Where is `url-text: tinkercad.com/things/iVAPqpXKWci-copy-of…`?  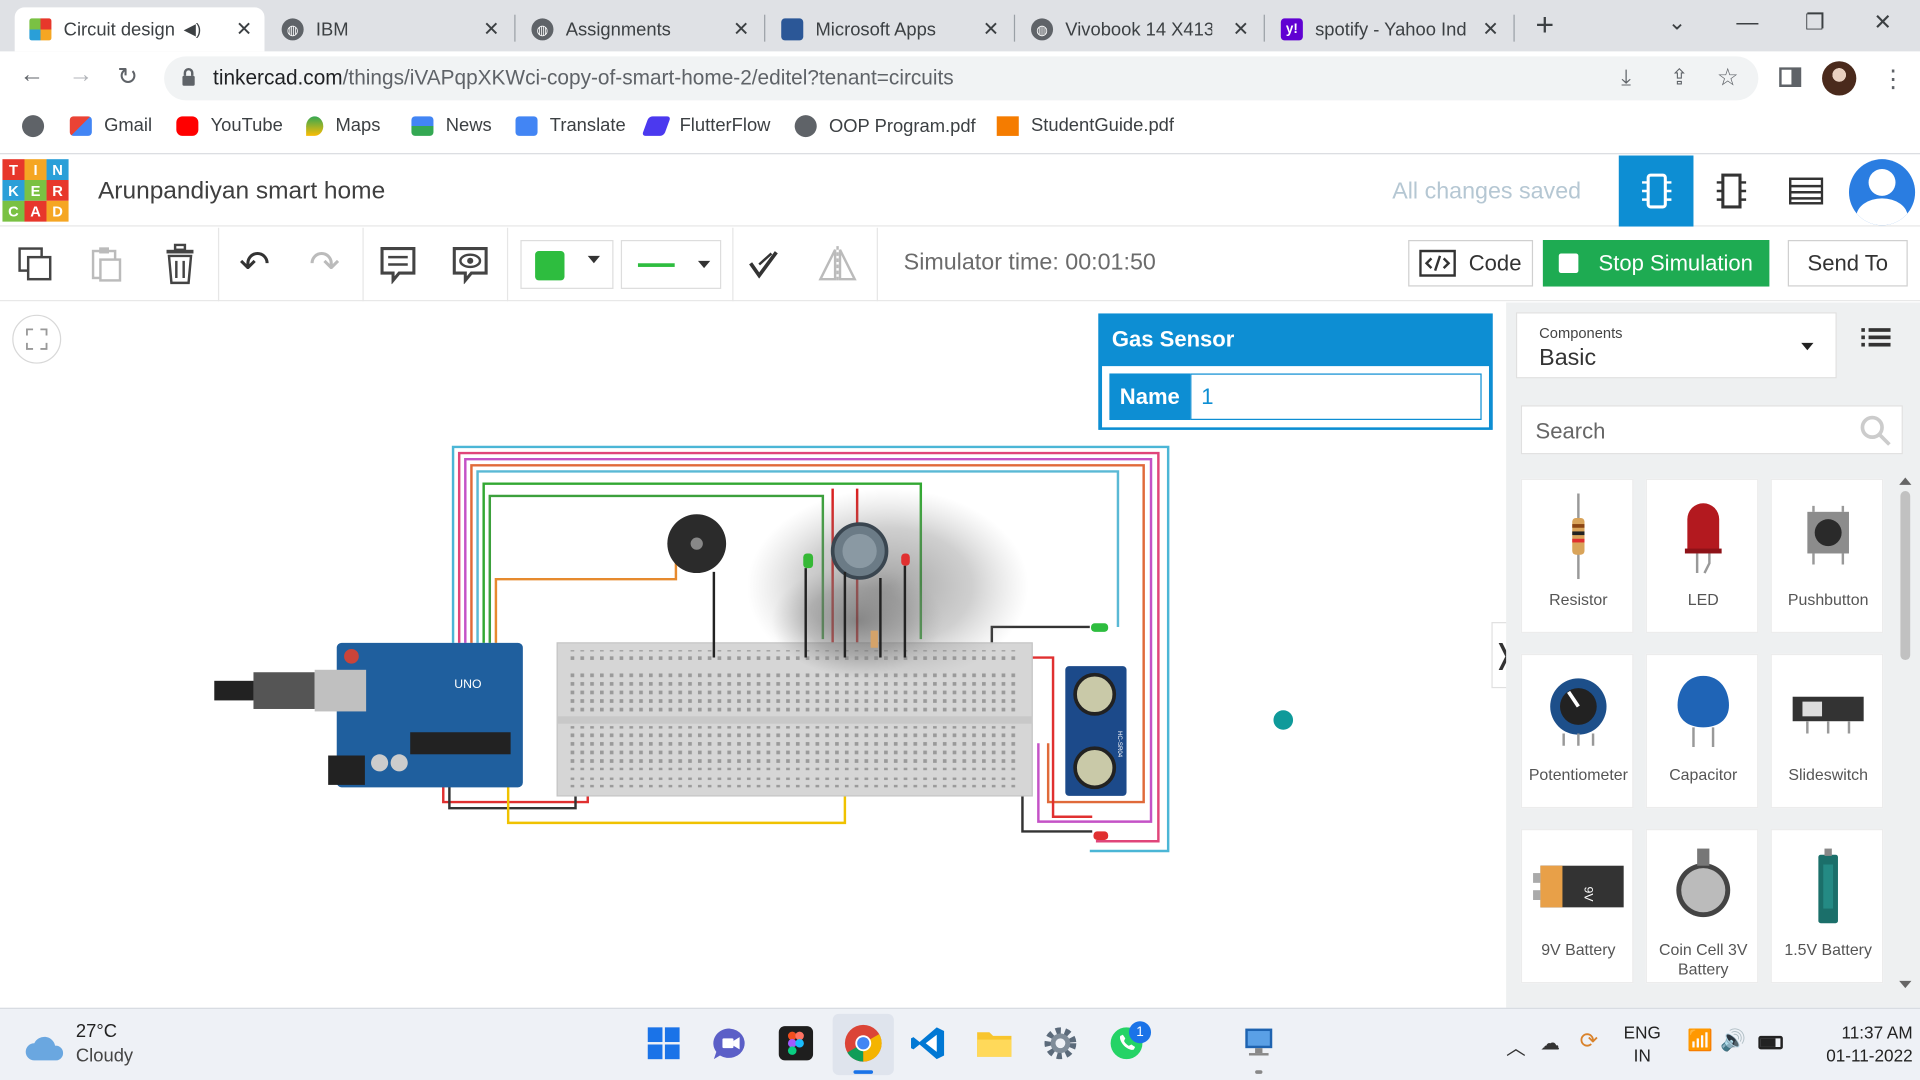
url-text: tinkercad.com/things/iVAPqpXKWci-copy-of… is located at coordinates (583, 78).